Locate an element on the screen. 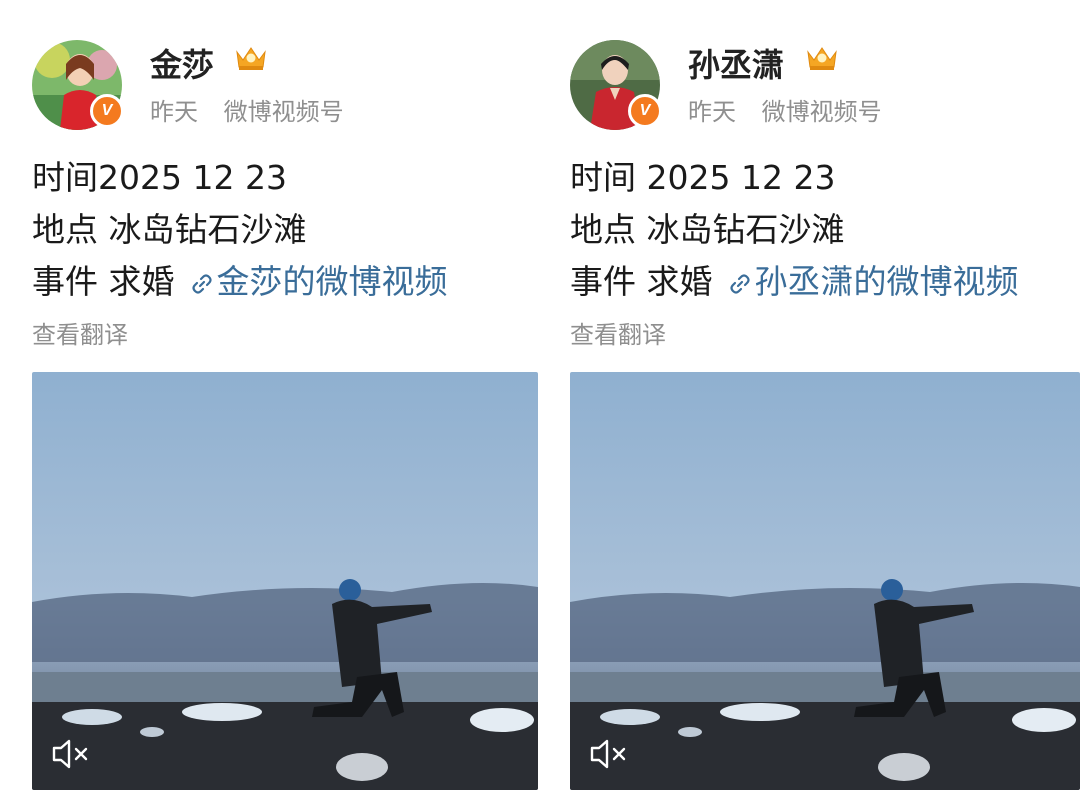 The width and height of the screenshot is (1080, 810). video-link: 孙丞潇的微博视频 is located at coordinates (887, 281).